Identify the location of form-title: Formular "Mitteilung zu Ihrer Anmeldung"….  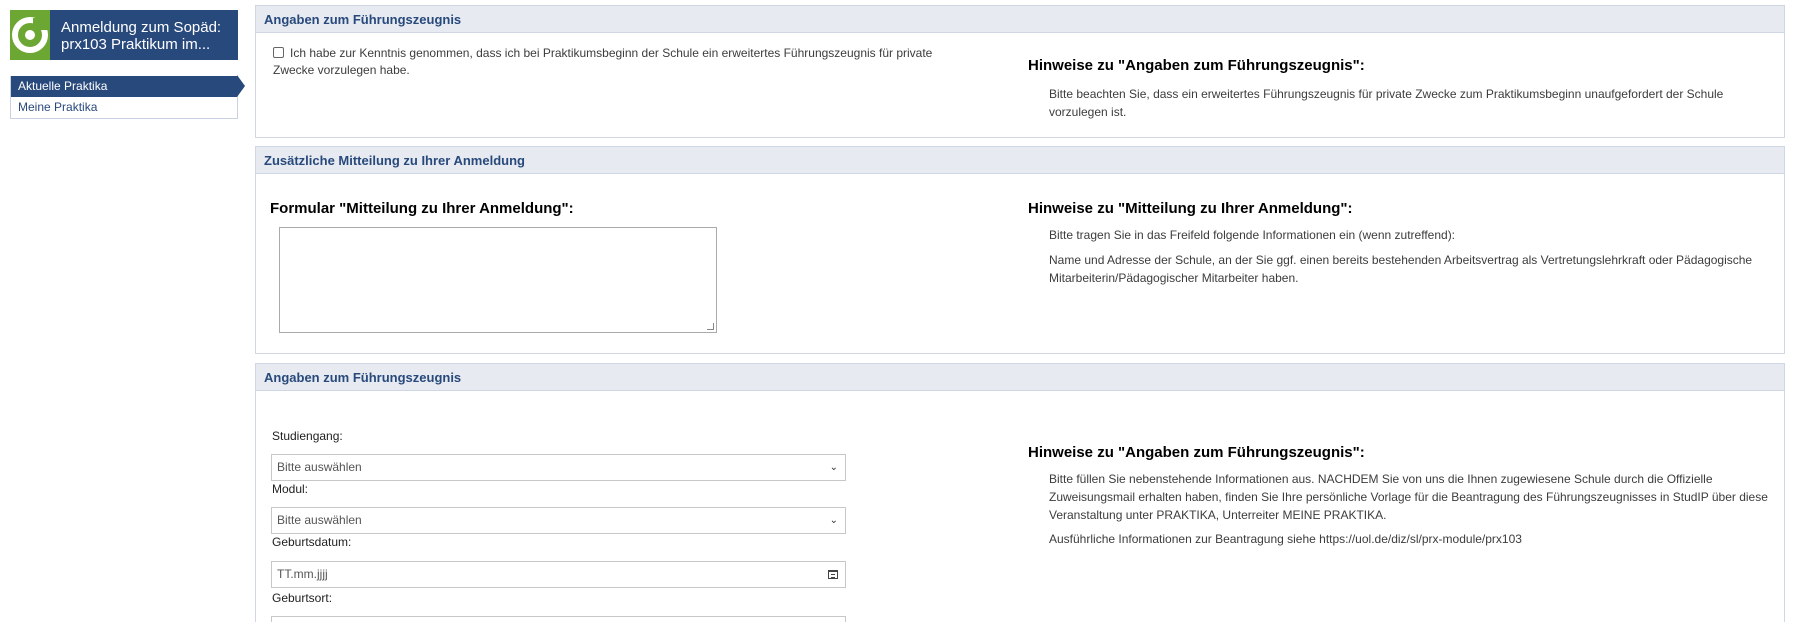
(422, 208).